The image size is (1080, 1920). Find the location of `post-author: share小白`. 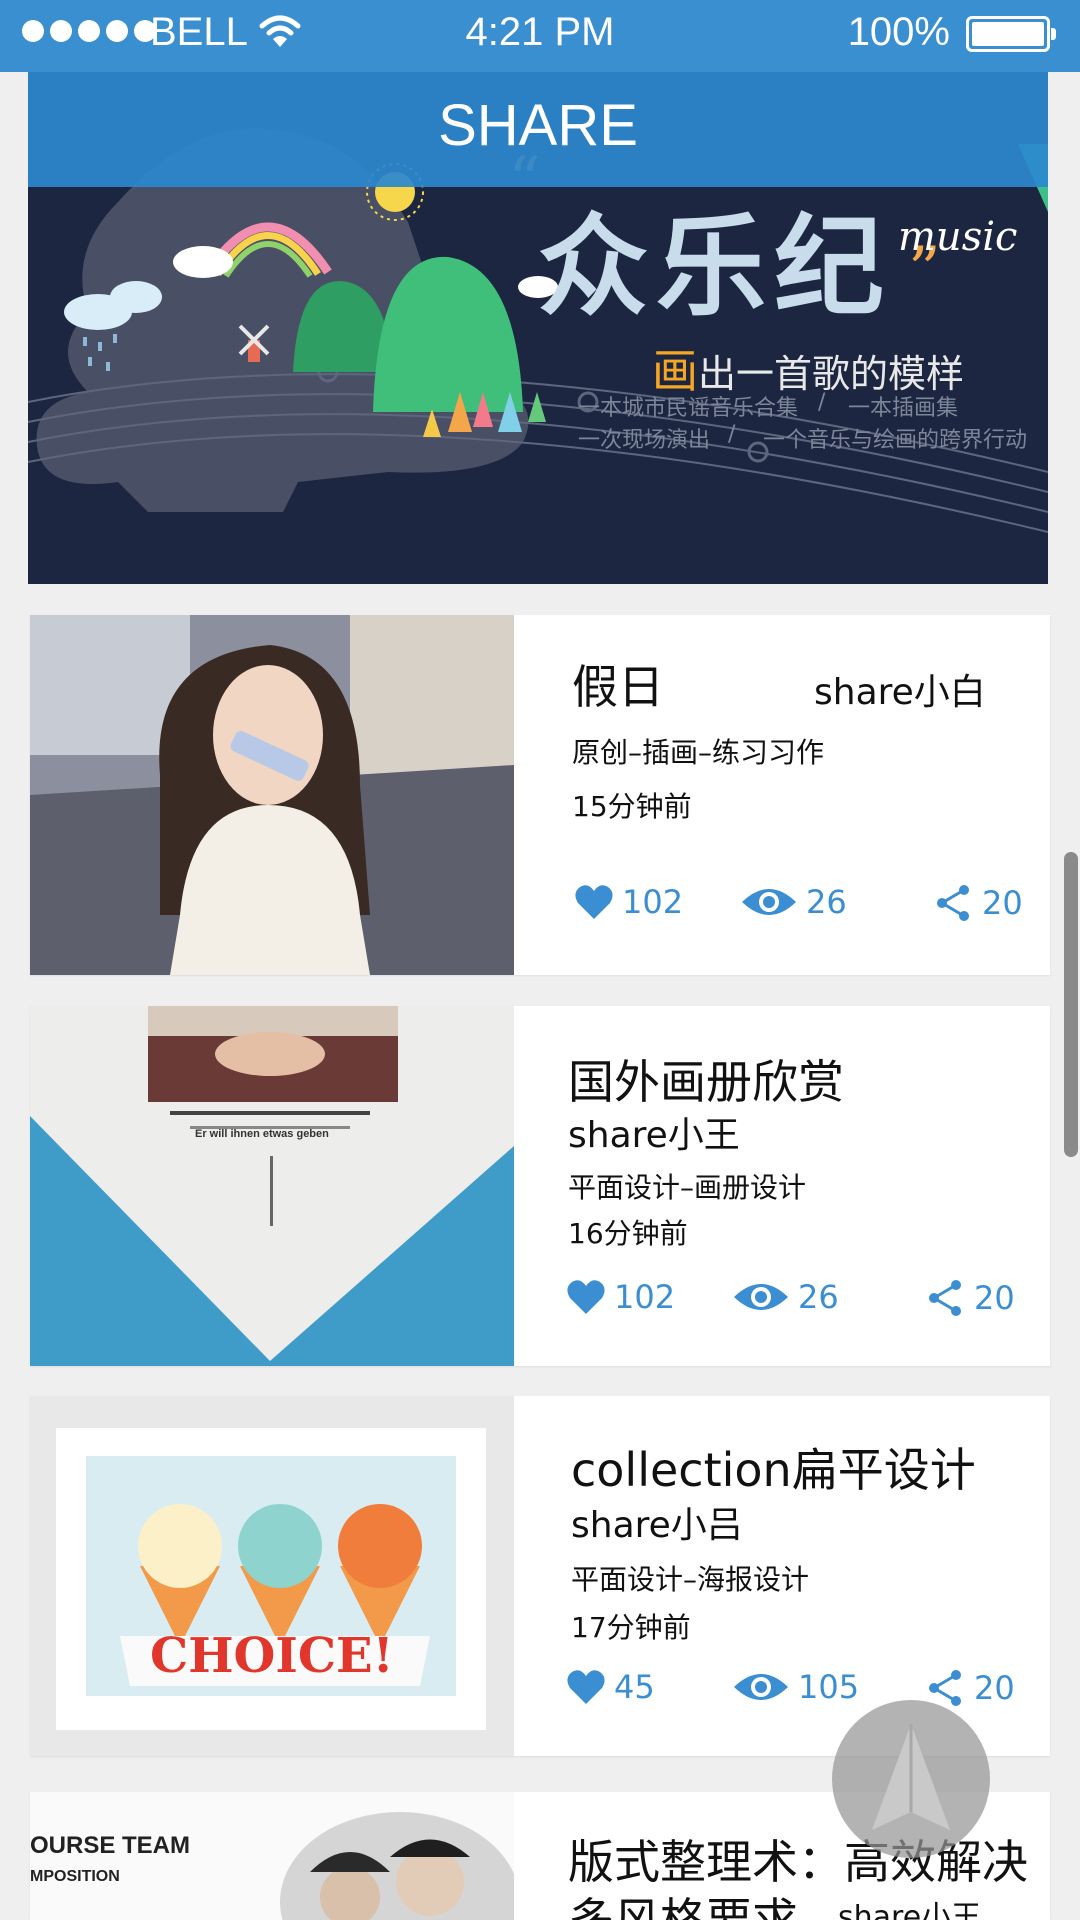

post-author: share小白 is located at coordinates (900, 689).